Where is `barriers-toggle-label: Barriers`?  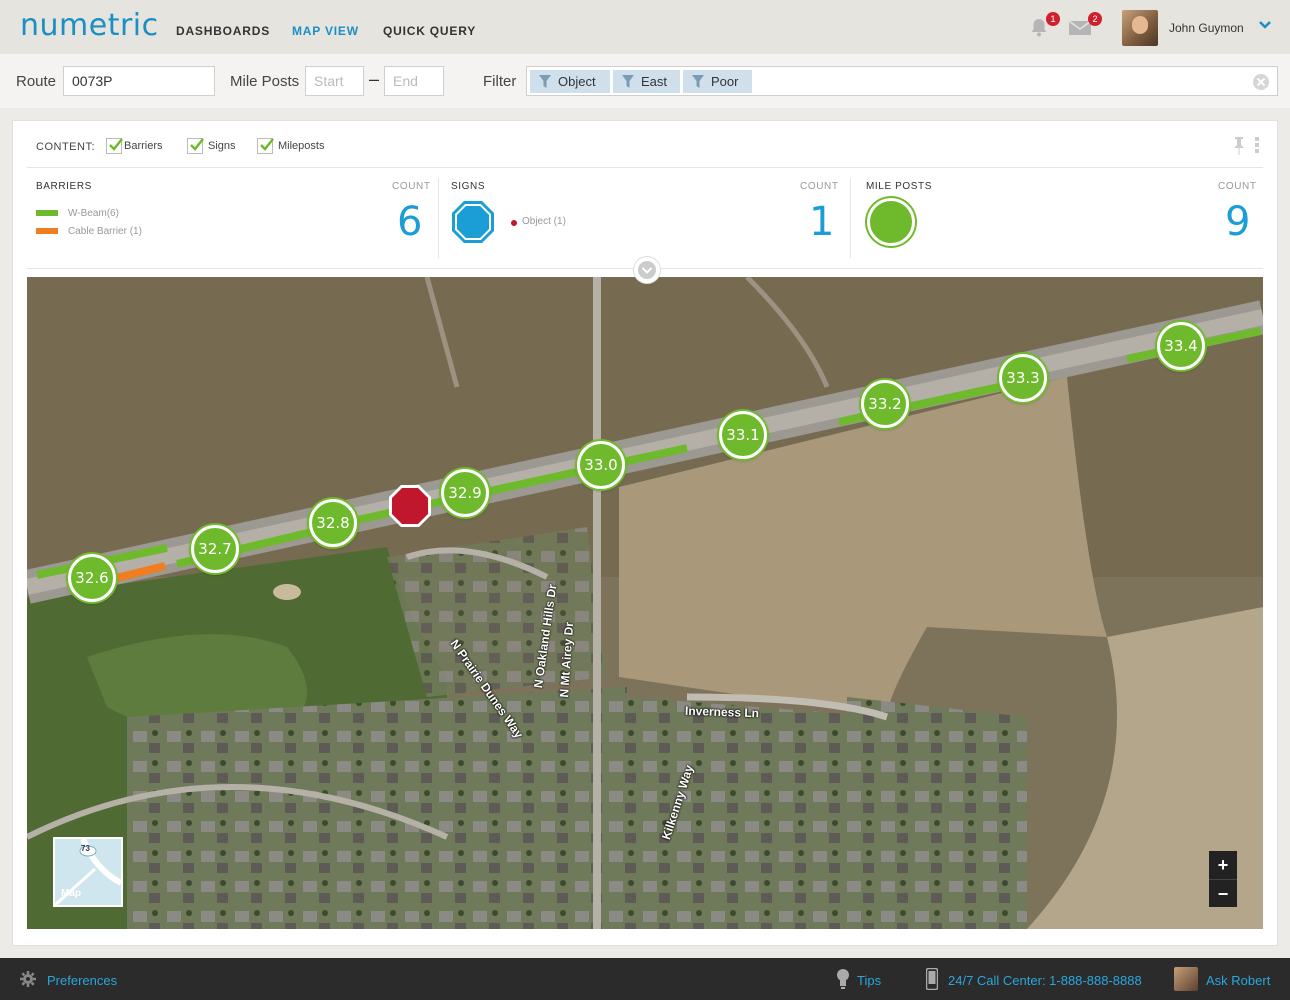 barriers-toggle-label: Barriers is located at coordinates (143, 146).